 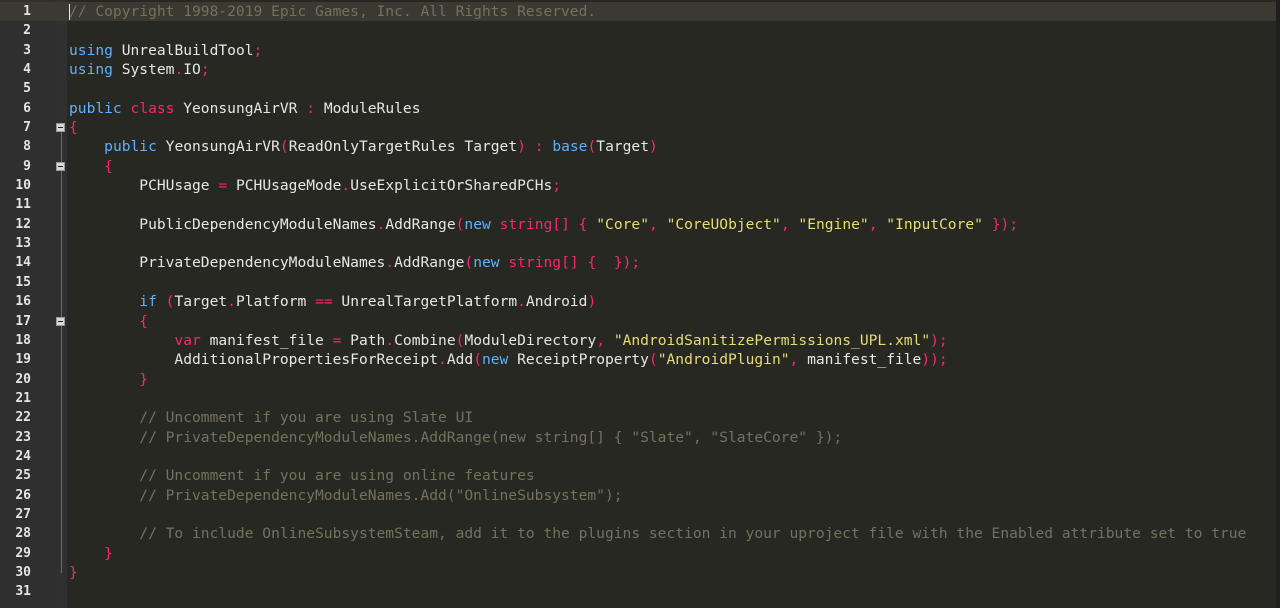 I want to click on code-line: 31, so click(x=640, y=591).